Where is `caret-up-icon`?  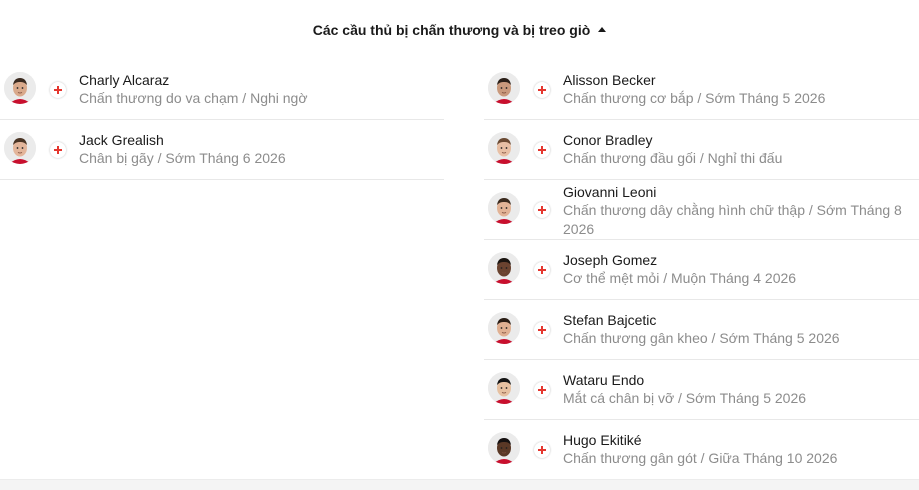
caret-up-icon is located at coordinates (602, 29).